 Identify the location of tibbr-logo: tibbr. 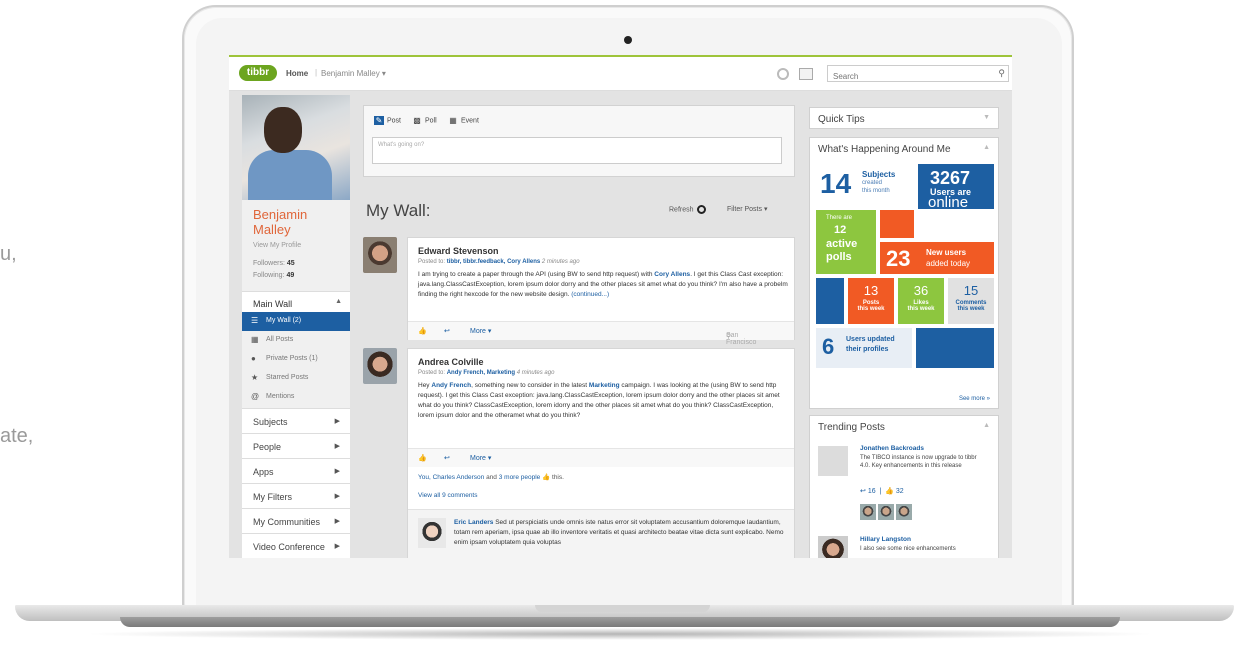
(258, 73).